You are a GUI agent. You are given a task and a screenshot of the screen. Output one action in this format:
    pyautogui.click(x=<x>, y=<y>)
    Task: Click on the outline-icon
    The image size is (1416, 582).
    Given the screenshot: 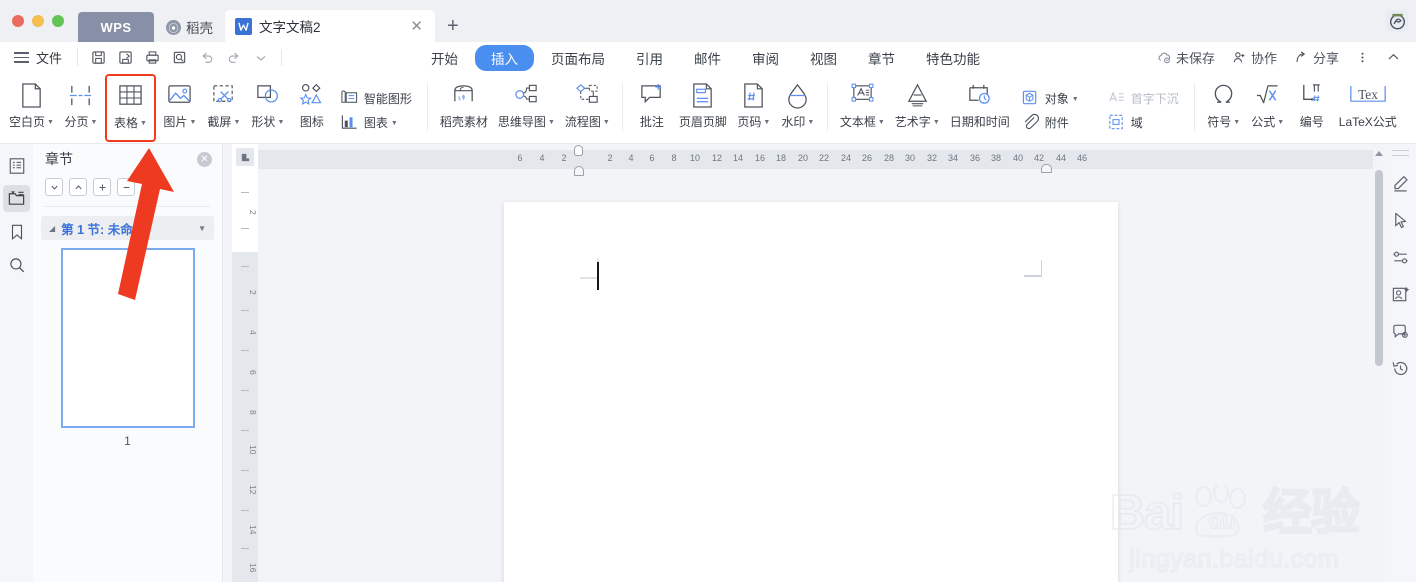 What is the action you would take?
    pyautogui.click(x=16, y=165)
    